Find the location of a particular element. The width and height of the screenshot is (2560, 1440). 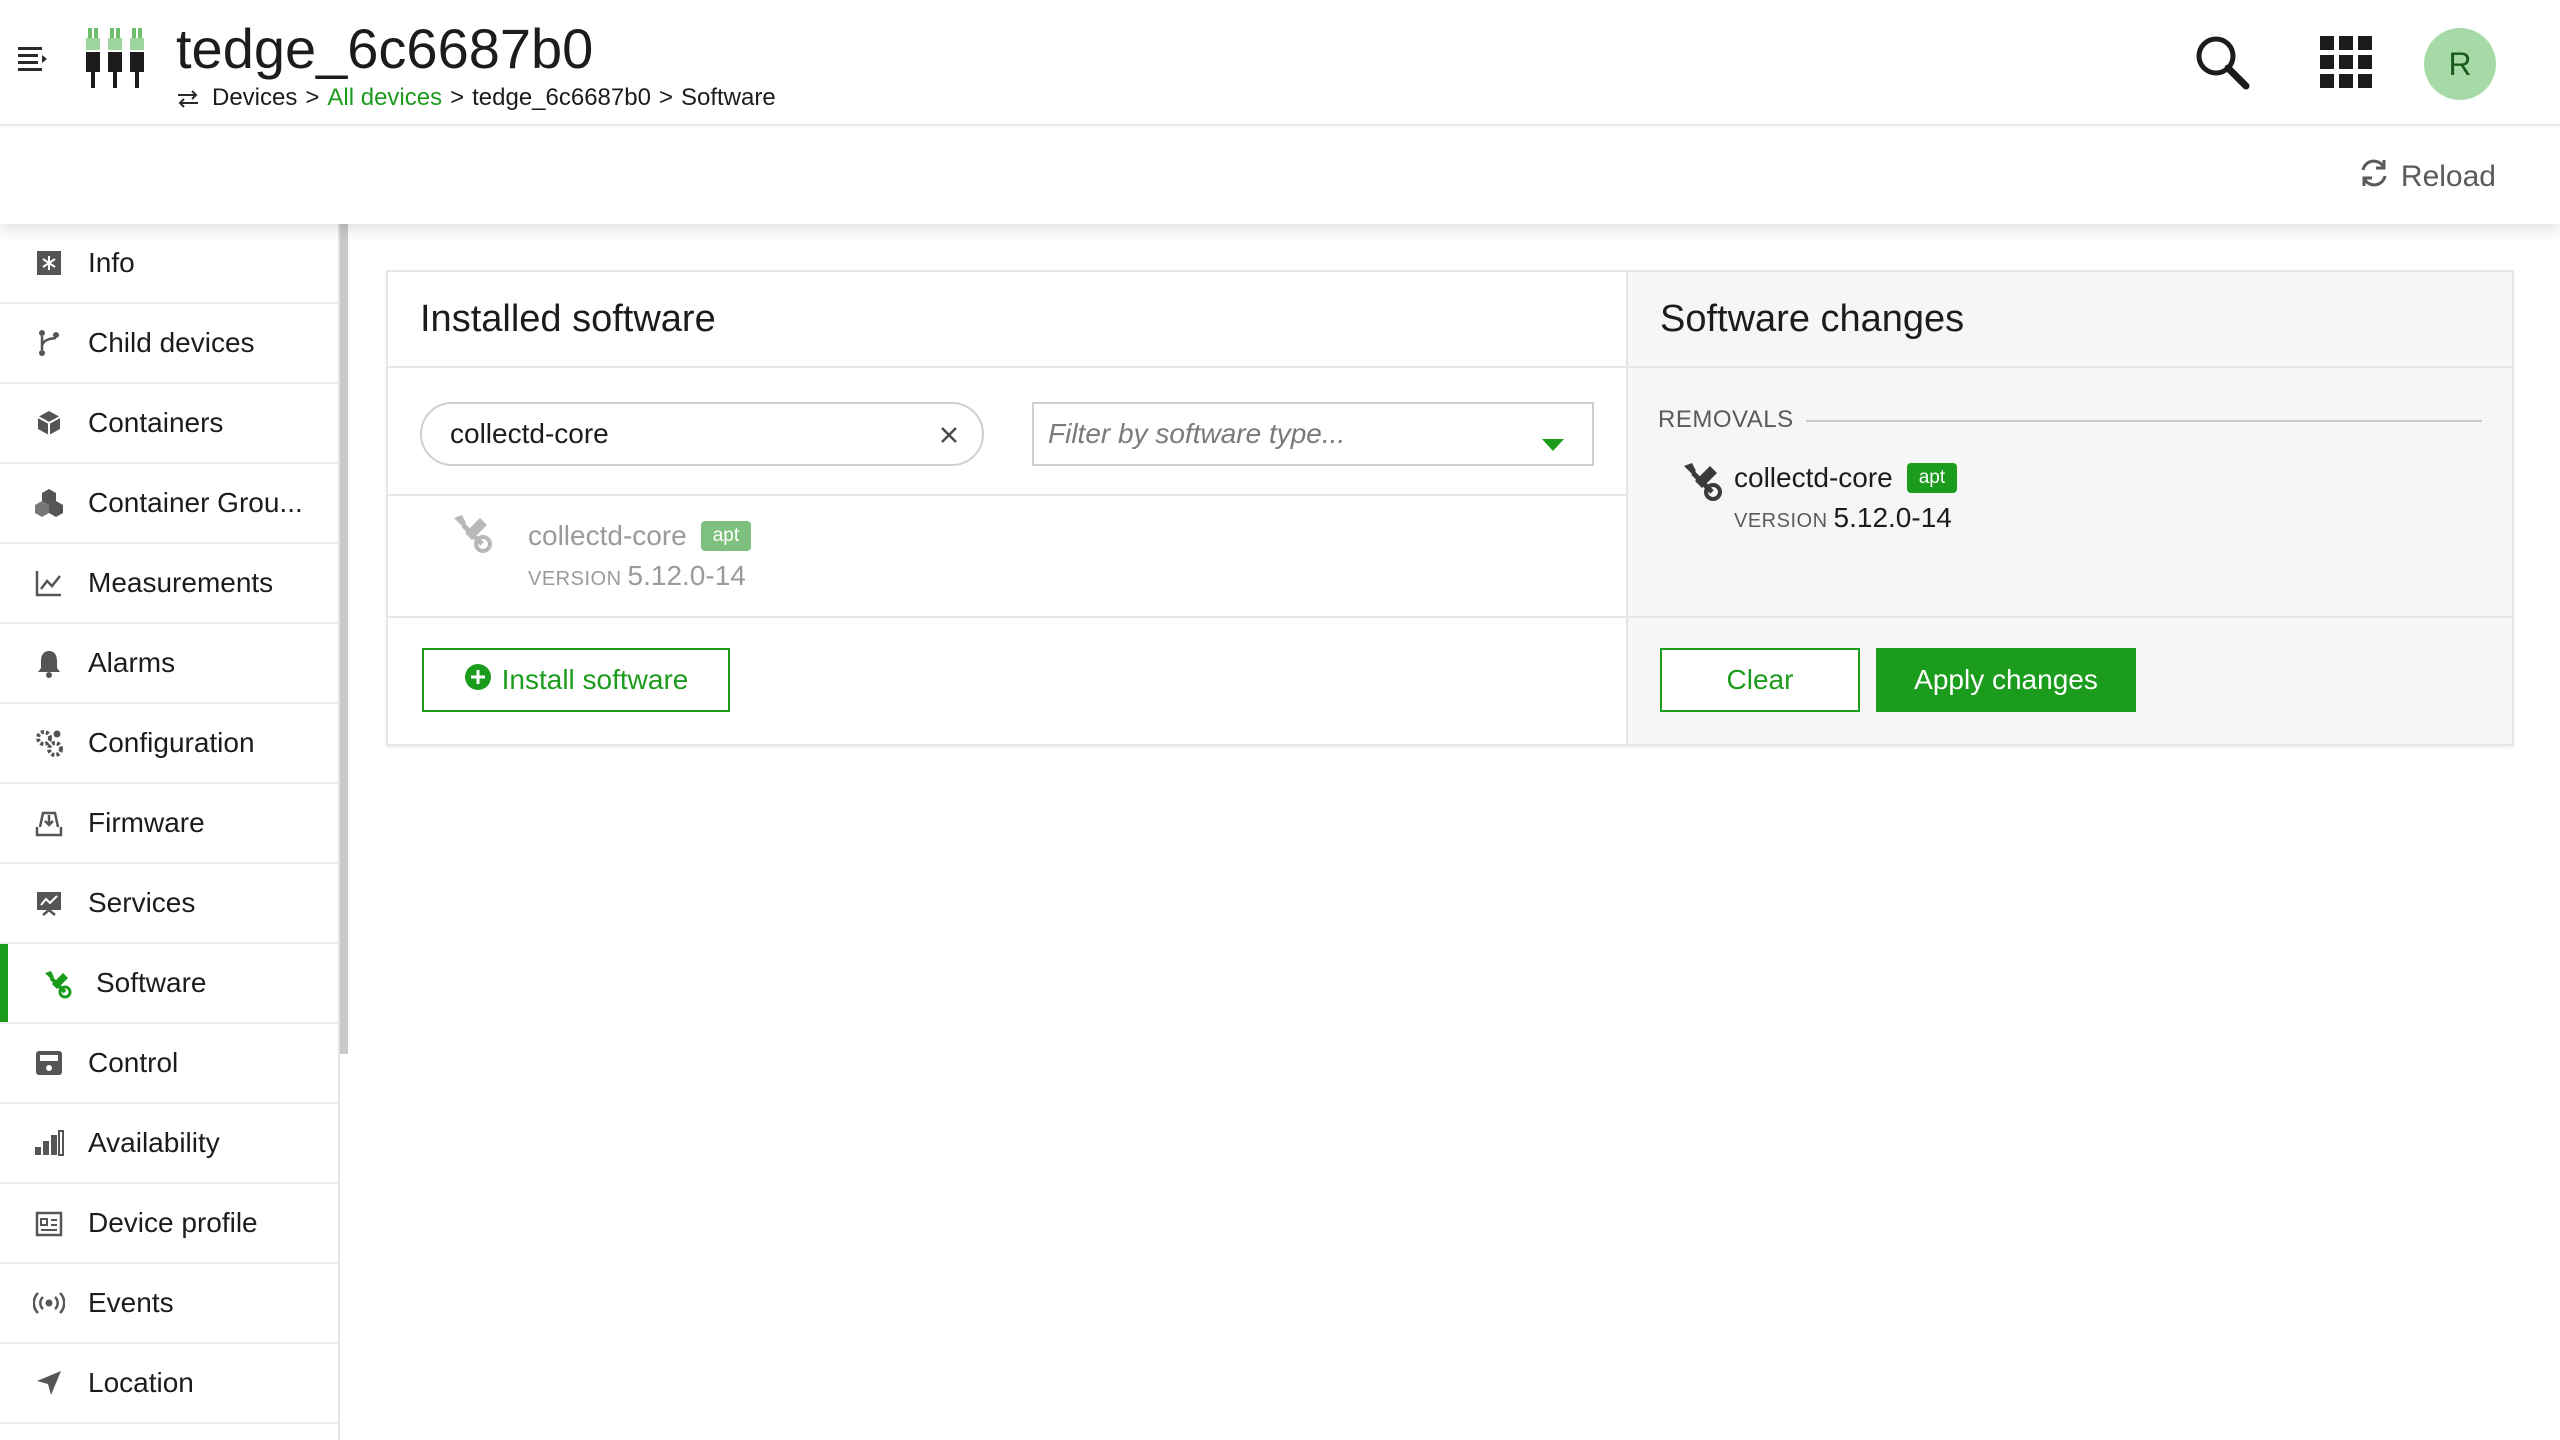

bell-icon is located at coordinates (49, 663).